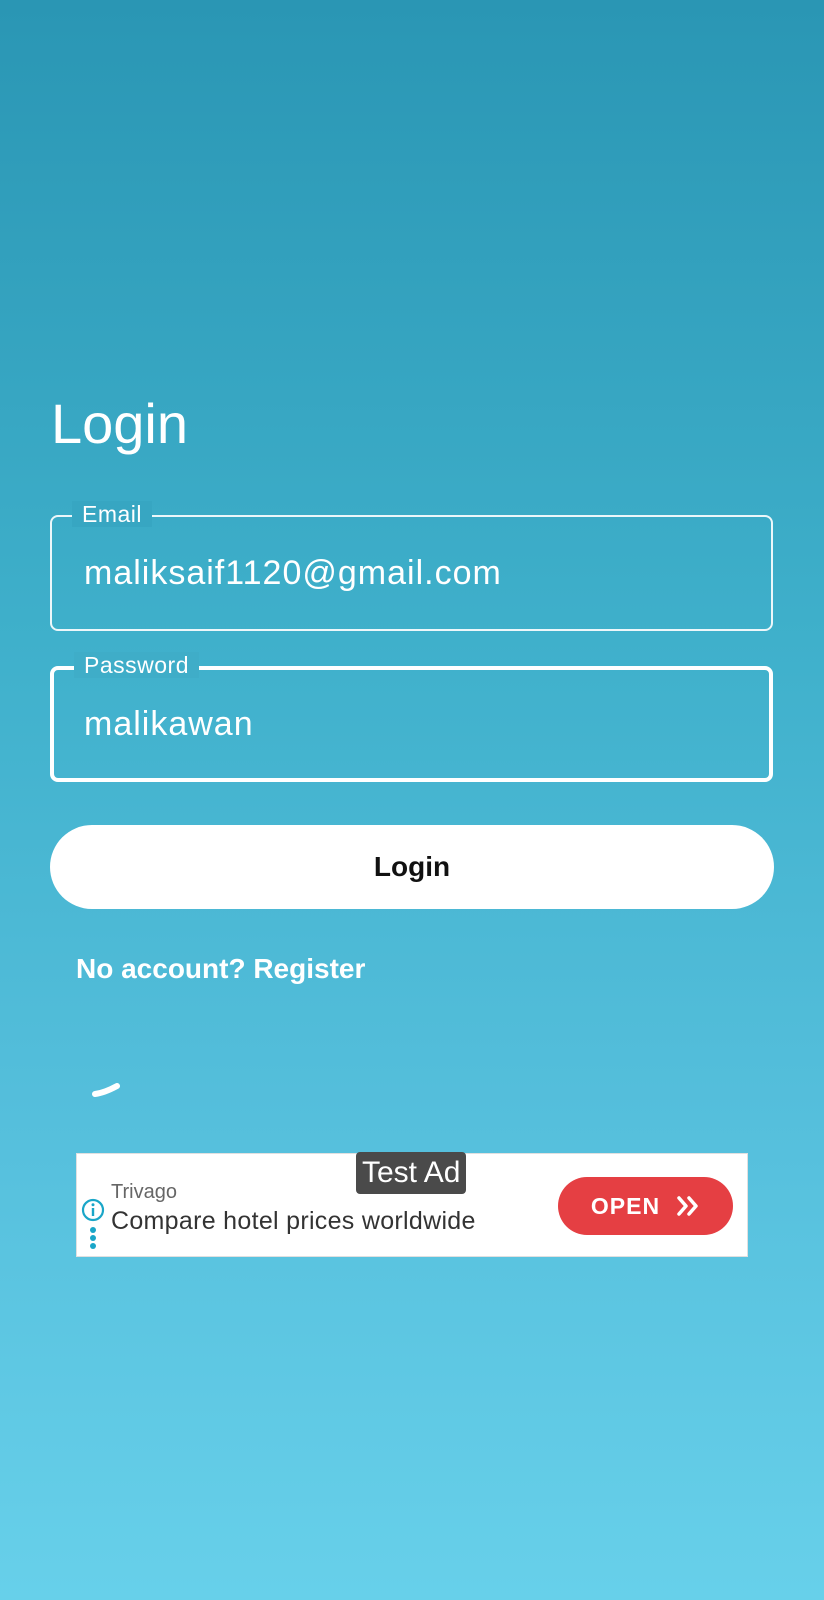 The width and height of the screenshot is (824, 1600). Describe the element at coordinates (220, 969) in the screenshot. I see `register-link: No account? Register` at that location.